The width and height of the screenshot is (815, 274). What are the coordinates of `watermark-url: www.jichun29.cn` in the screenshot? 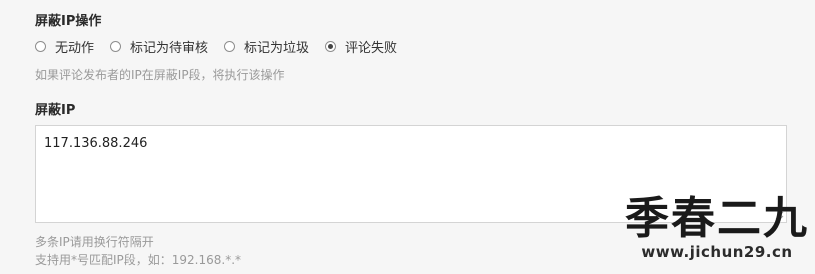 It's located at (717, 252).